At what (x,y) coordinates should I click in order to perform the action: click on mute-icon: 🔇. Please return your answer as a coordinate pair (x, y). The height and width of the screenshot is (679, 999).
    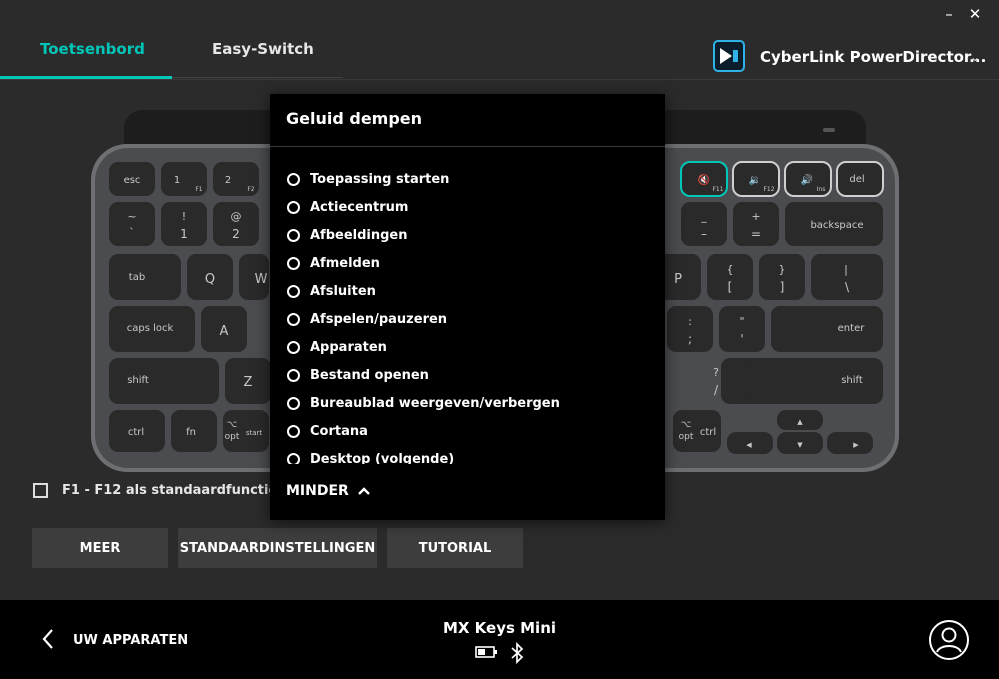
    Looking at the image, I should click on (704, 179).